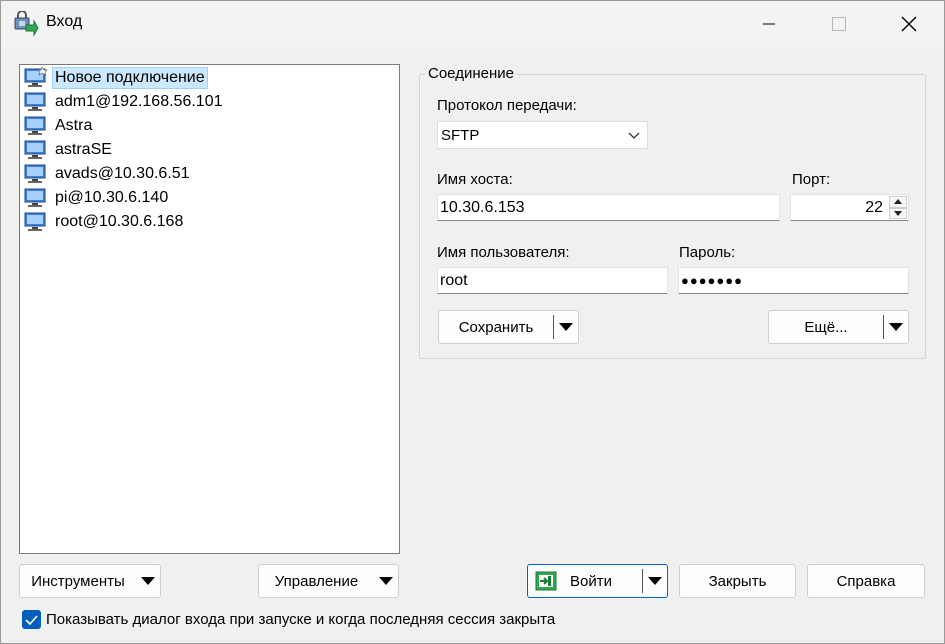 This screenshot has height=644, width=945. Describe the element at coordinates (36, 77) in the screenshot. I see `new-site-icon` at that location.